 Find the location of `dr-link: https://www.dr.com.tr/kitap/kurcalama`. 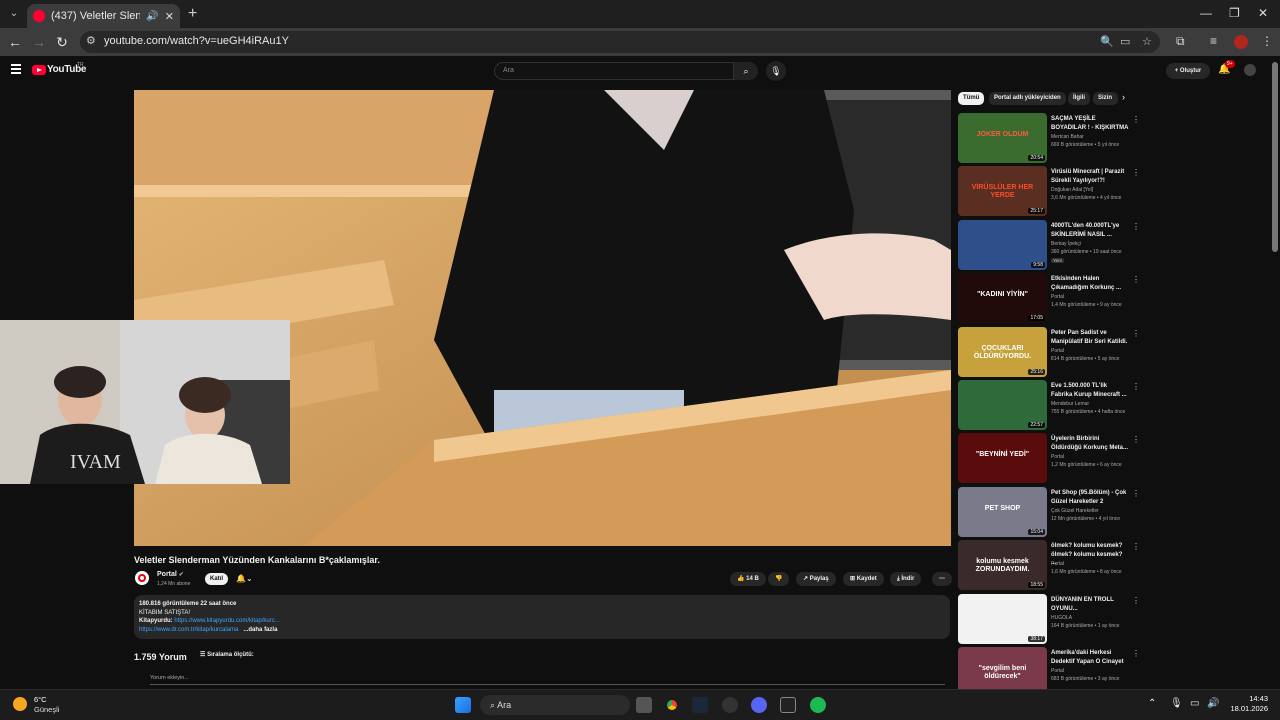

dr-link: https://www.dr.com.tr/kitap/kurcalama is located at coordinates (188, 630).